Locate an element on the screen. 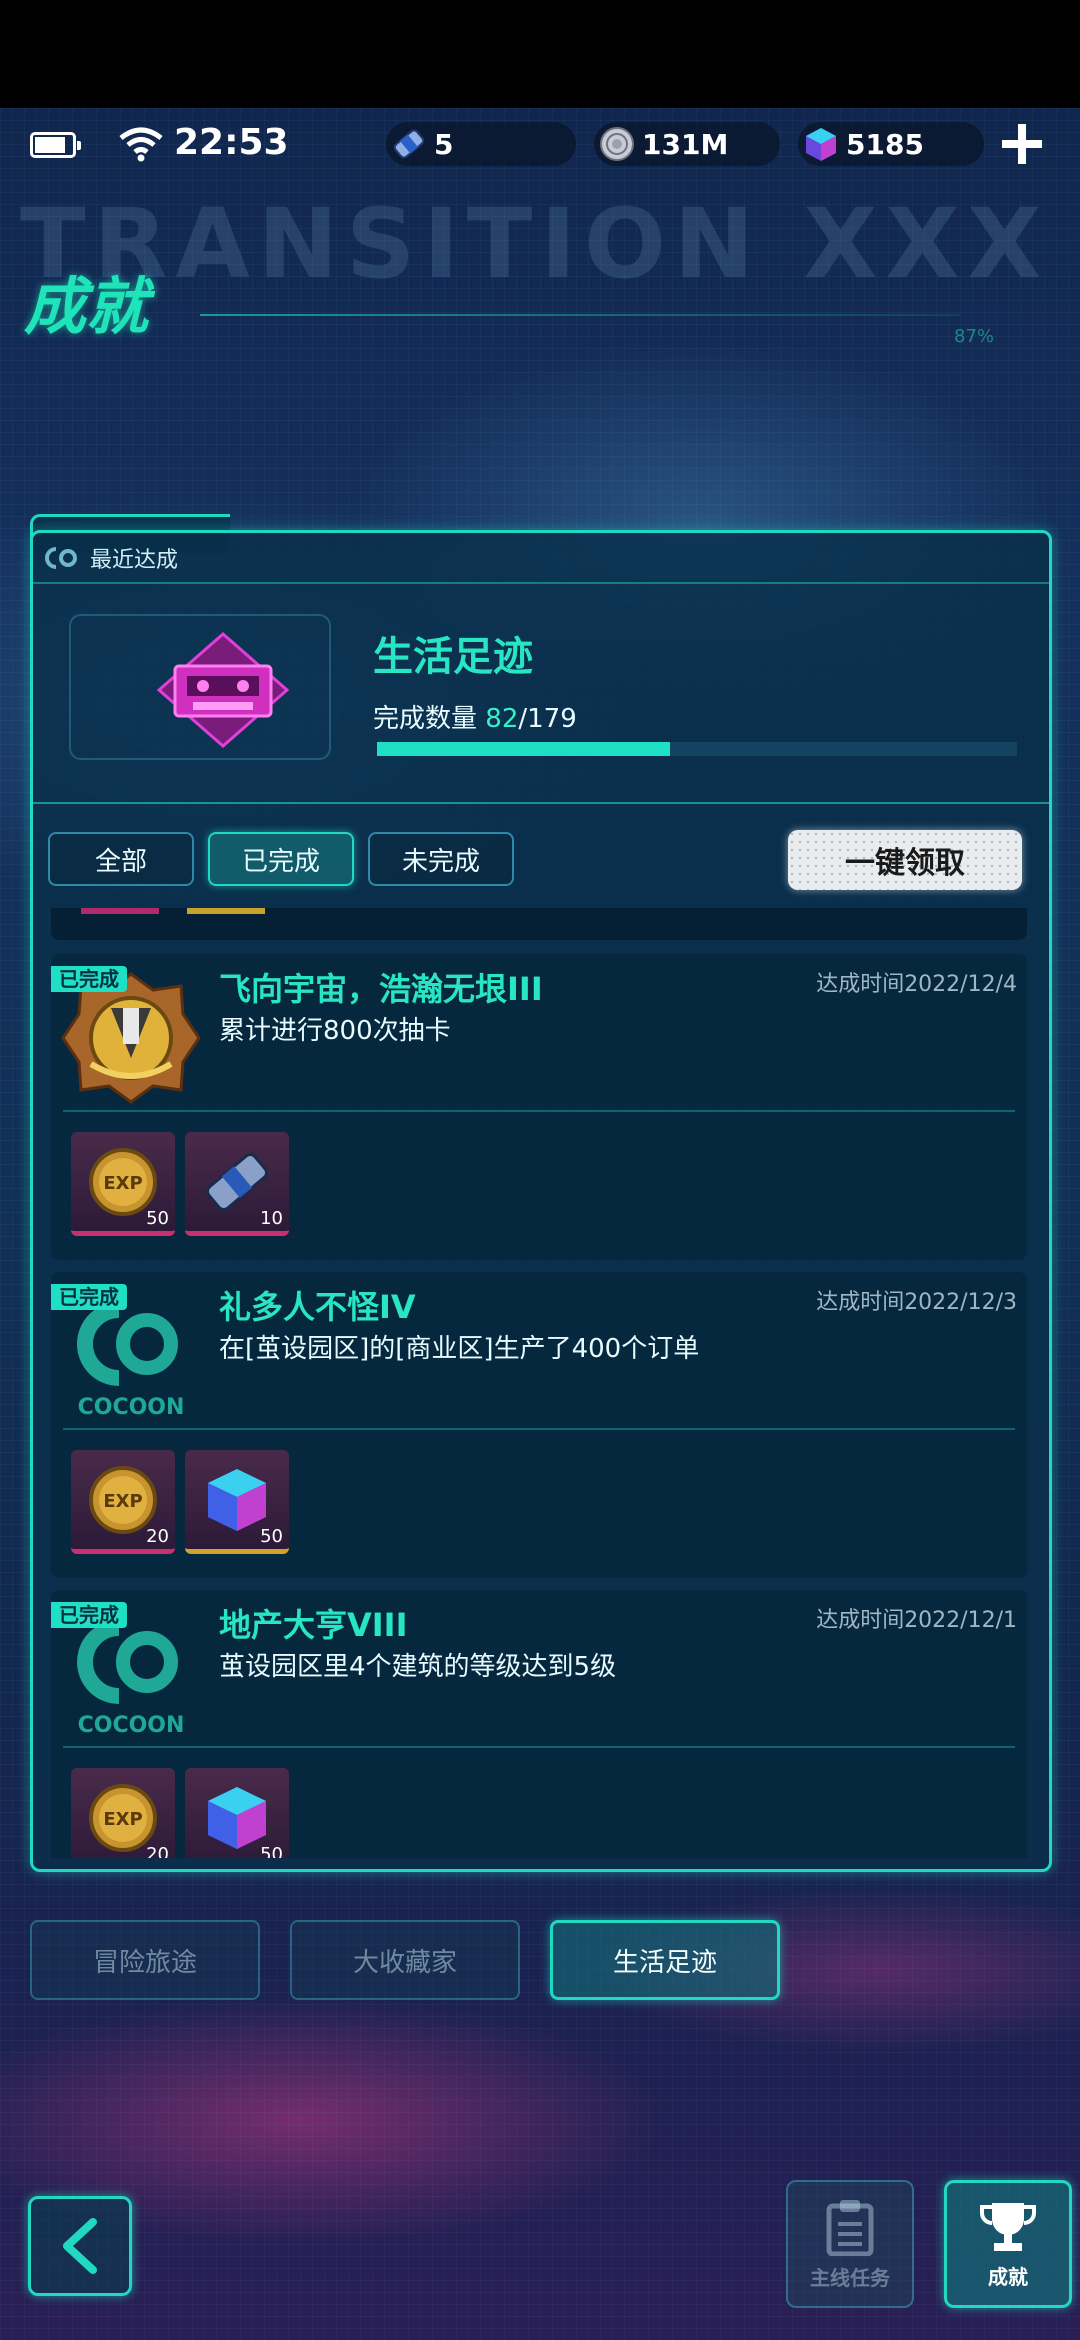  reward-qty: 10 is located at coordinates (271, 1218).